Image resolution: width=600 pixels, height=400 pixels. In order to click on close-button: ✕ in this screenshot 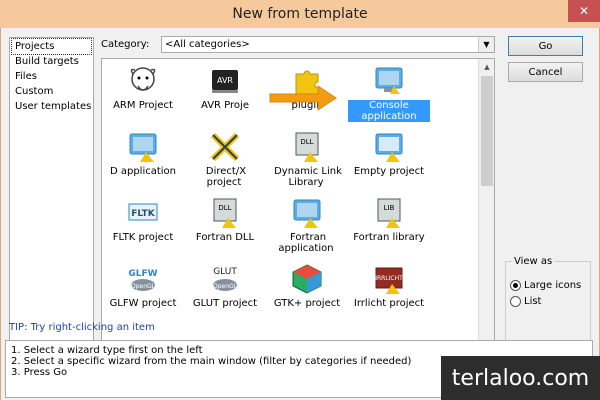, I will do `click(584, 11)`.